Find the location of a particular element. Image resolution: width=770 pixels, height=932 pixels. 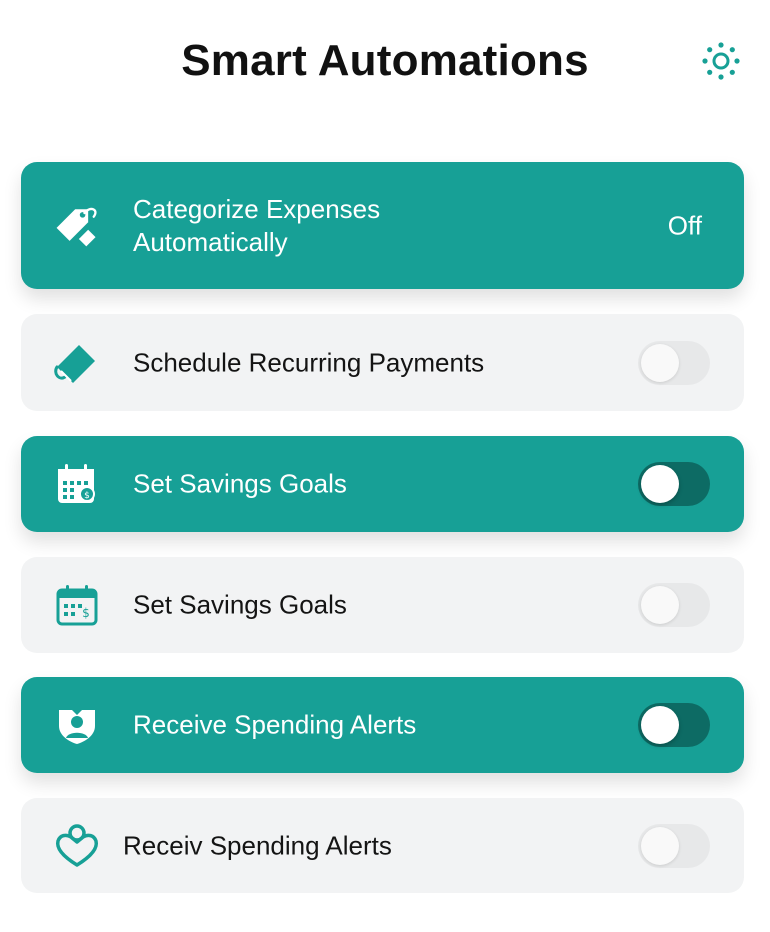

automation-card-schedule-recurring-payments: Schedule Recurring Payments is located at coordinates (382, 362).